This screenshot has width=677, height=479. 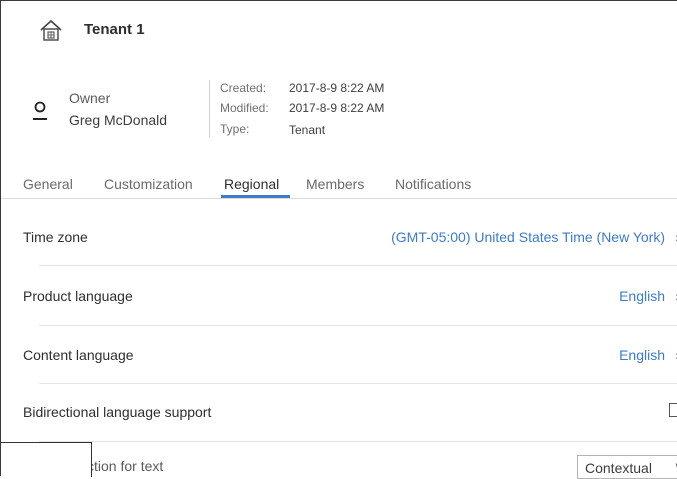 What do you see at coordinates (90, 98) in the screenshot?
I see `owner-label: Owner` at bounding box center [90, 98].